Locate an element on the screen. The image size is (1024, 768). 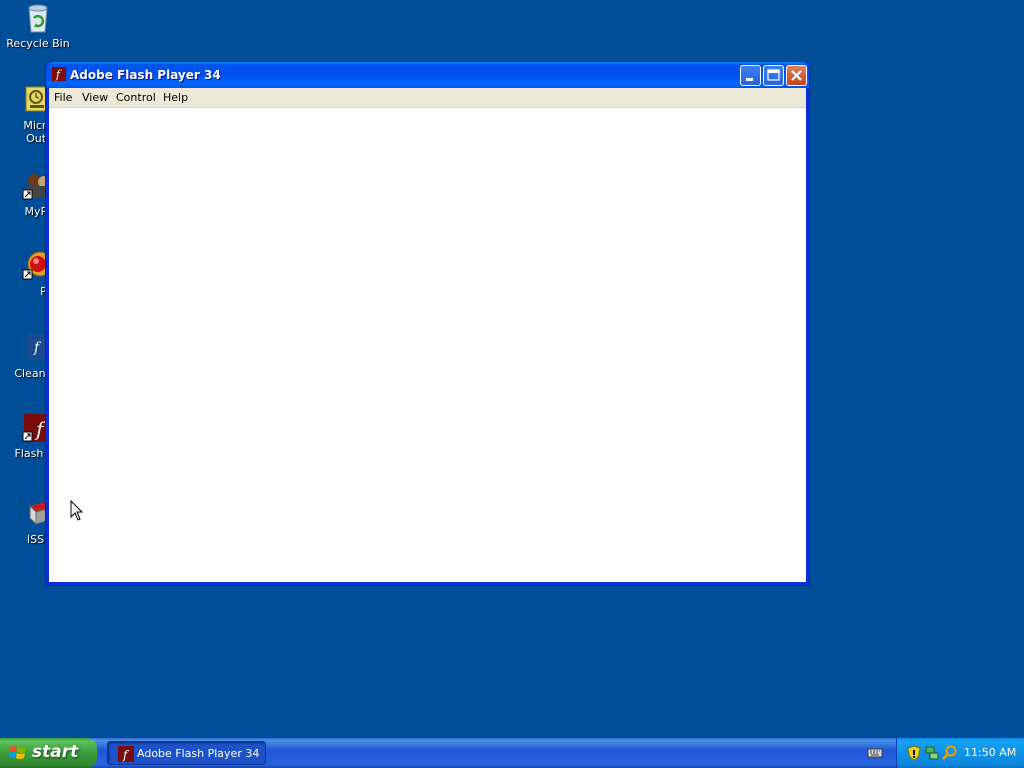
taskbar-item-flash-player: f Adobe Flash Player 34 is located at coordinates (186, 753).